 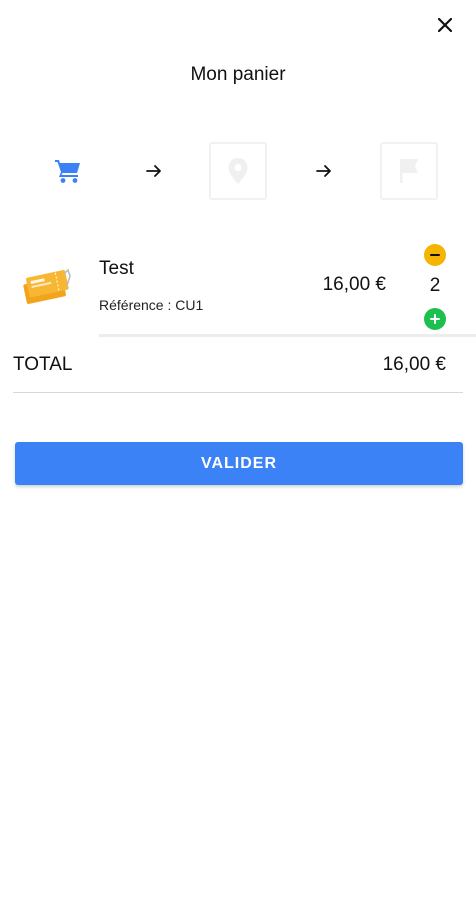 I want to click on decrease-quantity-button, so click(x=435, y=255).